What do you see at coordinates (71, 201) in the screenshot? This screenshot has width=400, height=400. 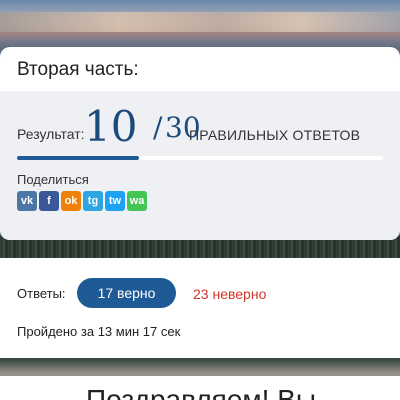 I see `odnoklassniki-icon: ok` at bounding box center [71, 201].